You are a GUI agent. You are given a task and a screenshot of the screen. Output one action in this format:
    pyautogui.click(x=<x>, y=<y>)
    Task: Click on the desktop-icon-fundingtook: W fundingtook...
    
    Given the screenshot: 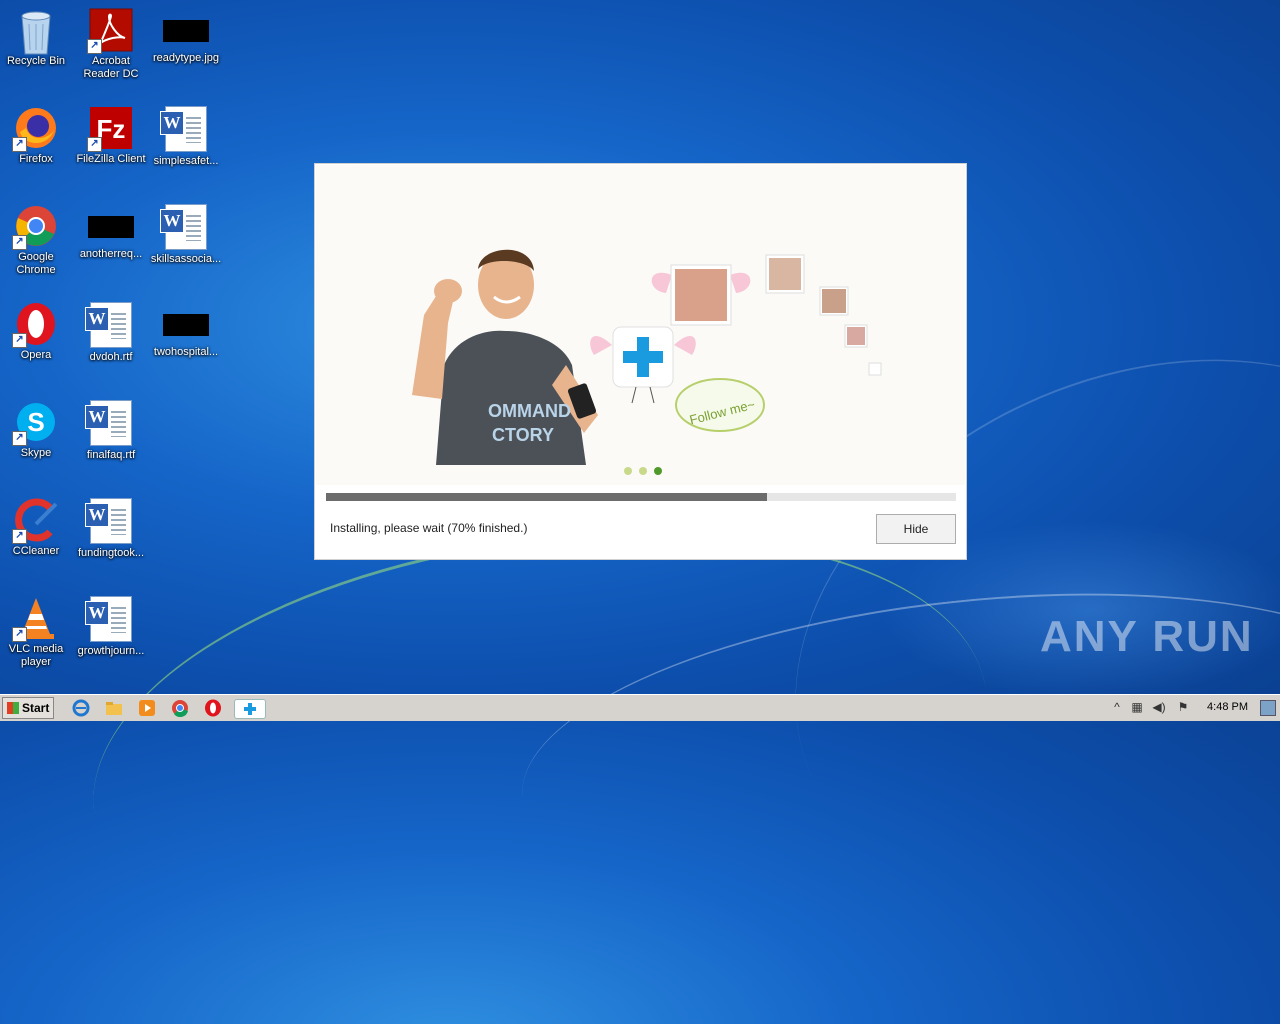 What is the action you would take?
    pyautogui.click(x=111, y=529)
    